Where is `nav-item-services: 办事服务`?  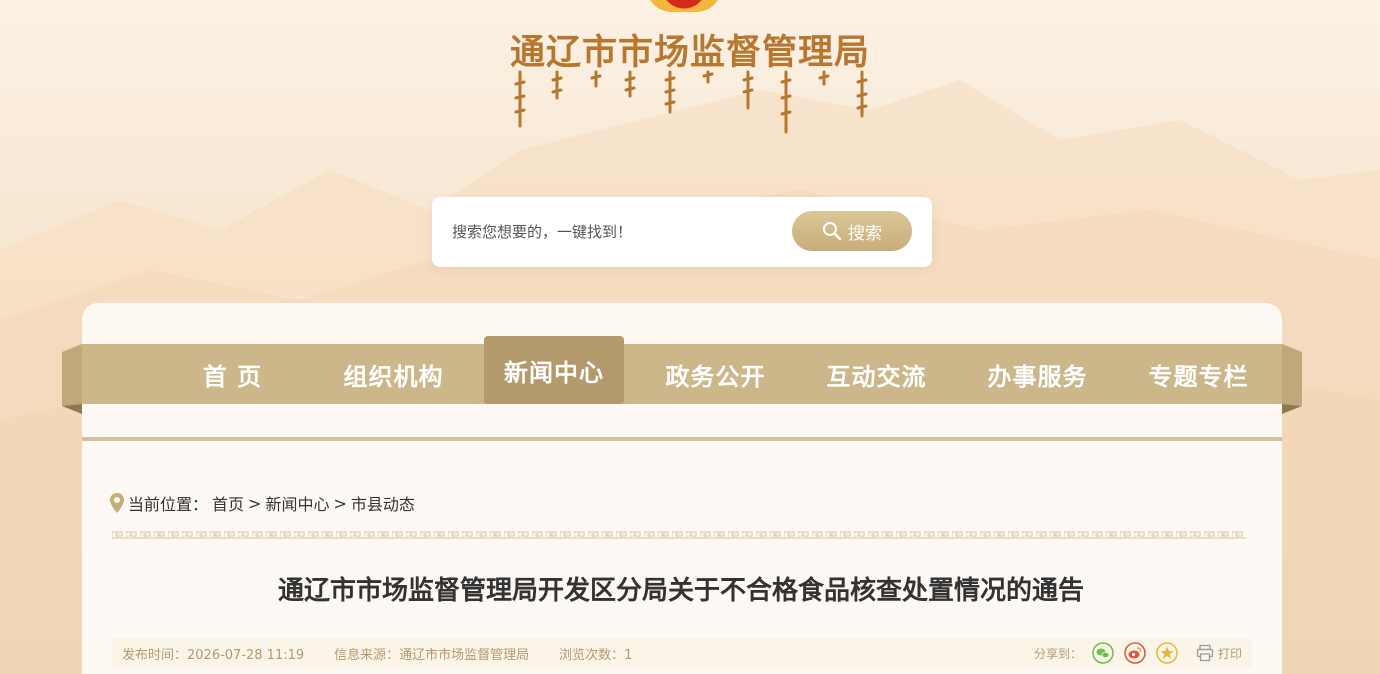
nav-item-services: 办事服务 is located at coordinates (1037, 374).